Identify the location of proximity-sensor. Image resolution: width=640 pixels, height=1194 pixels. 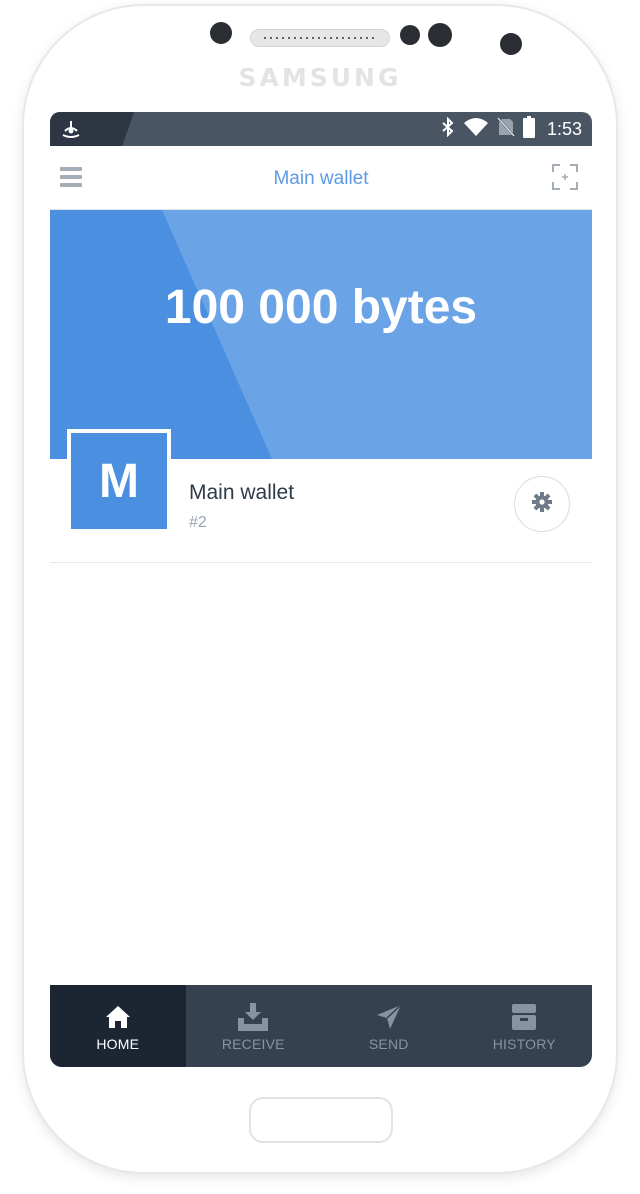
(410, 35).